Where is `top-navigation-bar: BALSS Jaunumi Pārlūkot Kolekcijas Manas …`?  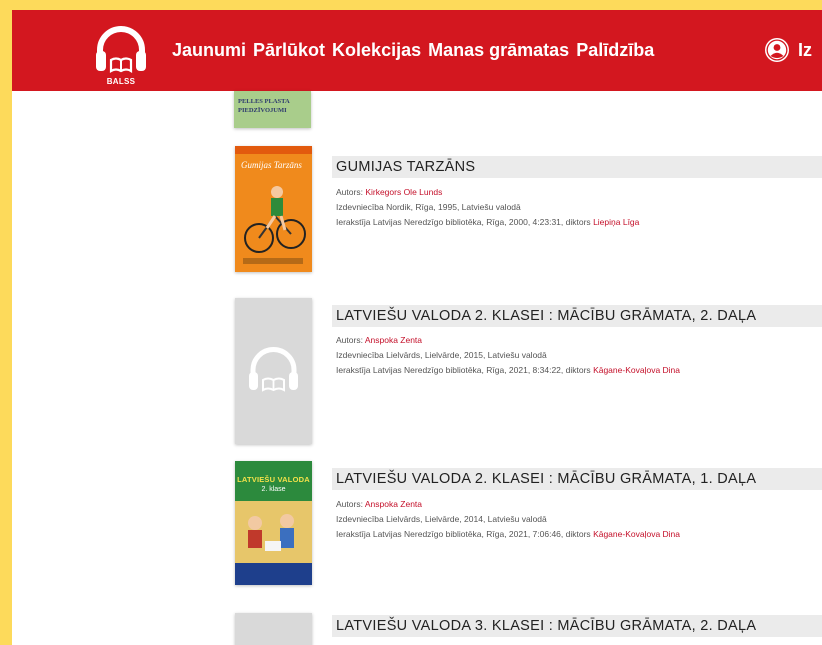 top-navigation-bar: BALSS Jaunumi Pārlūkot Kolekcijas Manas … is located at coordinates (417, 50).